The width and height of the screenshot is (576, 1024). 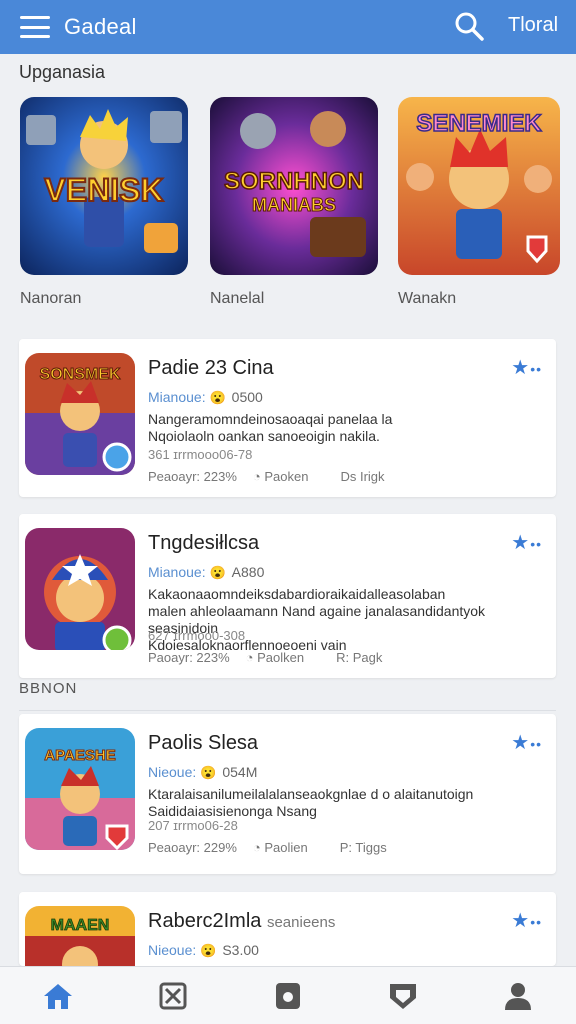 I want to click on app-meta: Mianoue: 😮 0500, so click(x=205, y=397).